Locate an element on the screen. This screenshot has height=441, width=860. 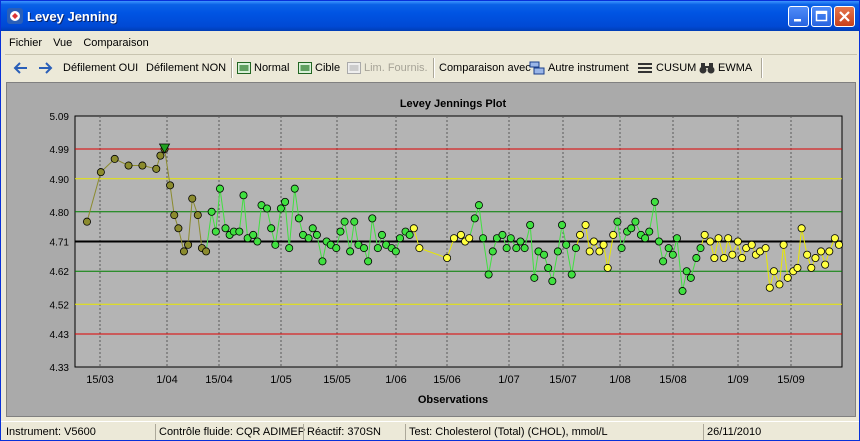
target-button: Cible is located at coordinates (319, 68).